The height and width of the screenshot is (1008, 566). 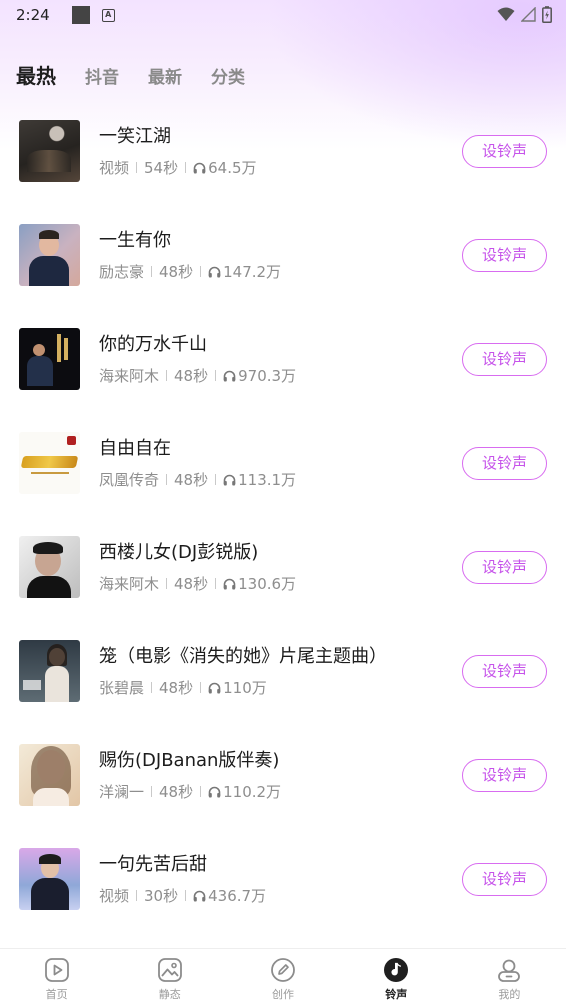 I want to click on list-item: 你的万水千山 海来阿木 48秒 970.3万 设铃声, so click(x=283, y=360).